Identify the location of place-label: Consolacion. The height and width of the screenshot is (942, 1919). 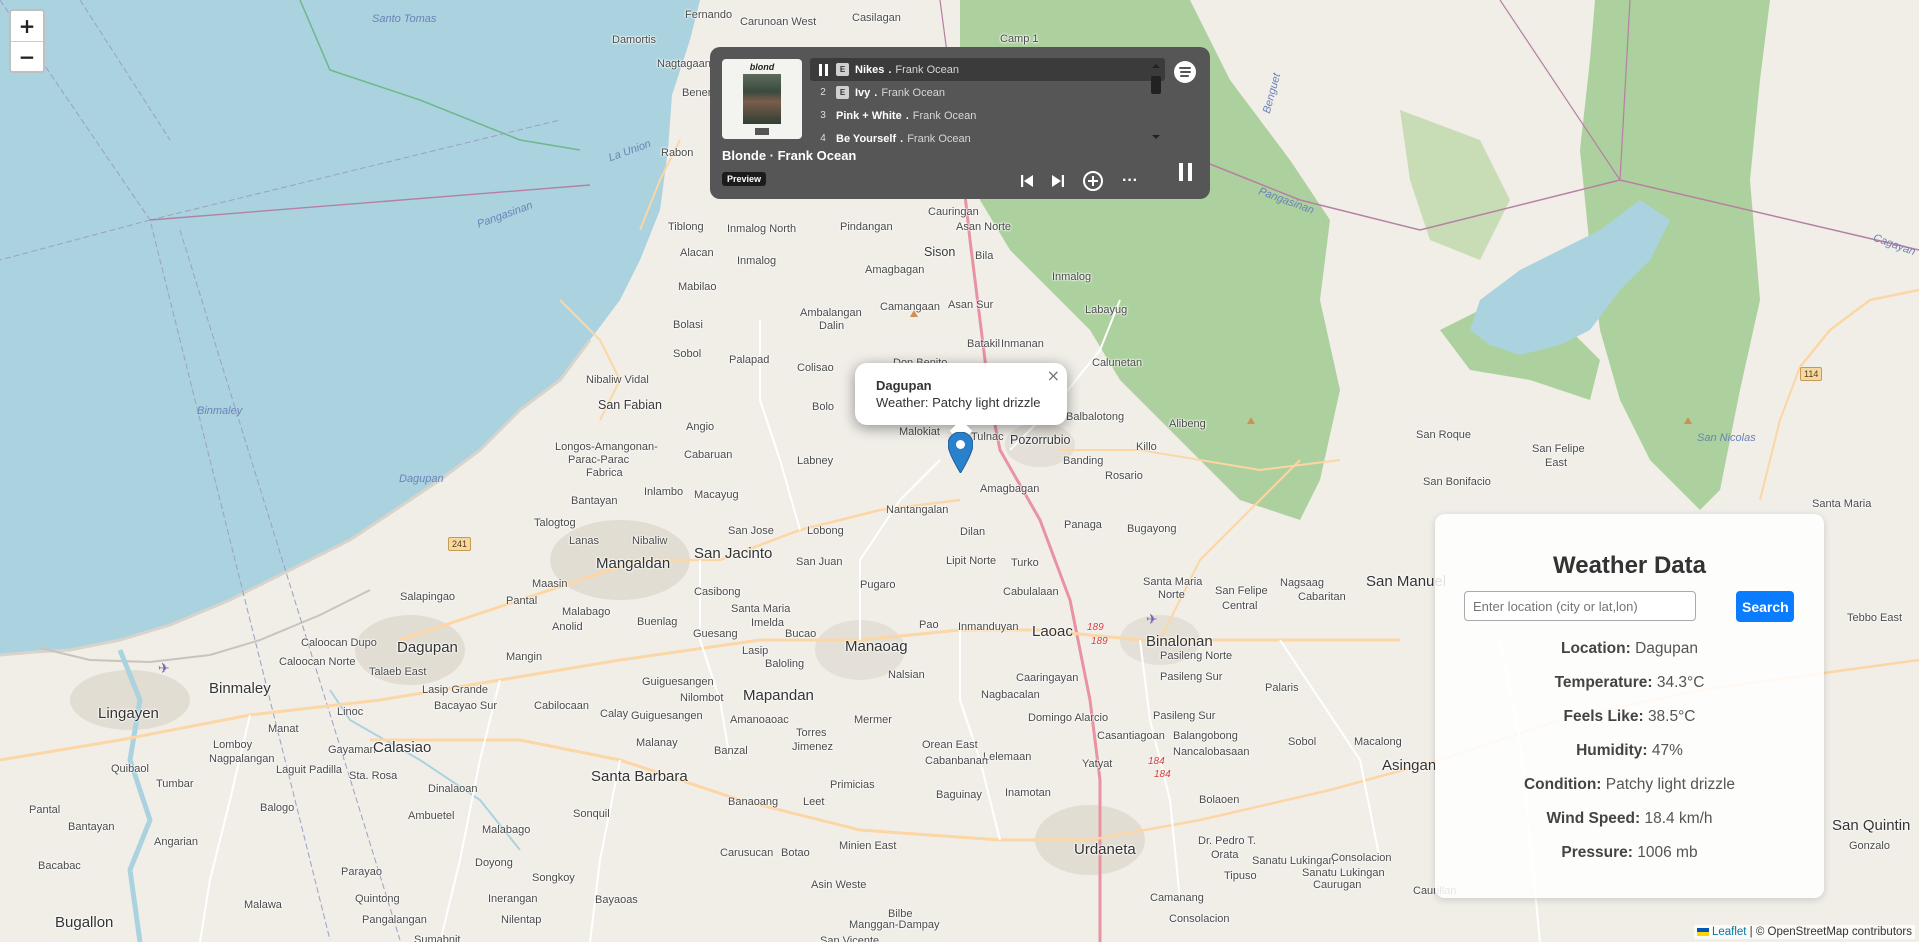
(1199, 919).